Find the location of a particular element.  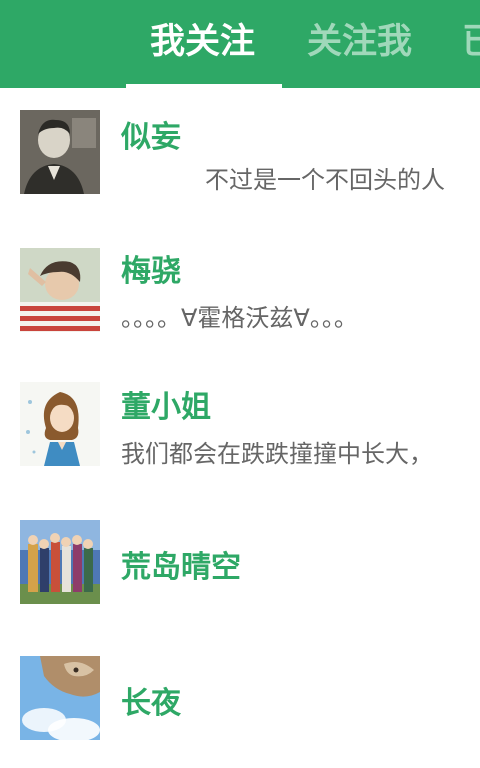

contact-name: 梅骁 is located at coordinates (151, 271).